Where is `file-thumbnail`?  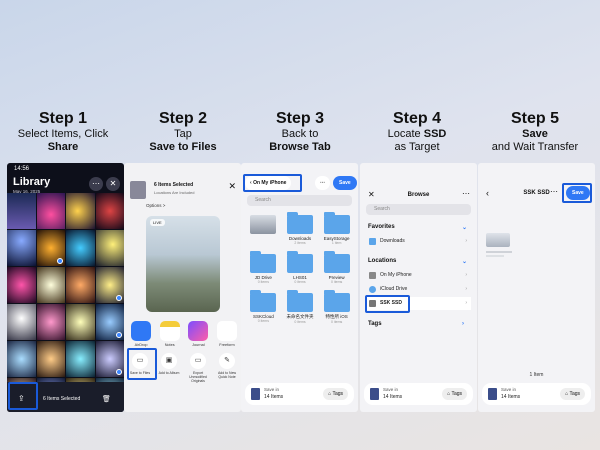
file-thumbnail is located at coordinates (498, 240).